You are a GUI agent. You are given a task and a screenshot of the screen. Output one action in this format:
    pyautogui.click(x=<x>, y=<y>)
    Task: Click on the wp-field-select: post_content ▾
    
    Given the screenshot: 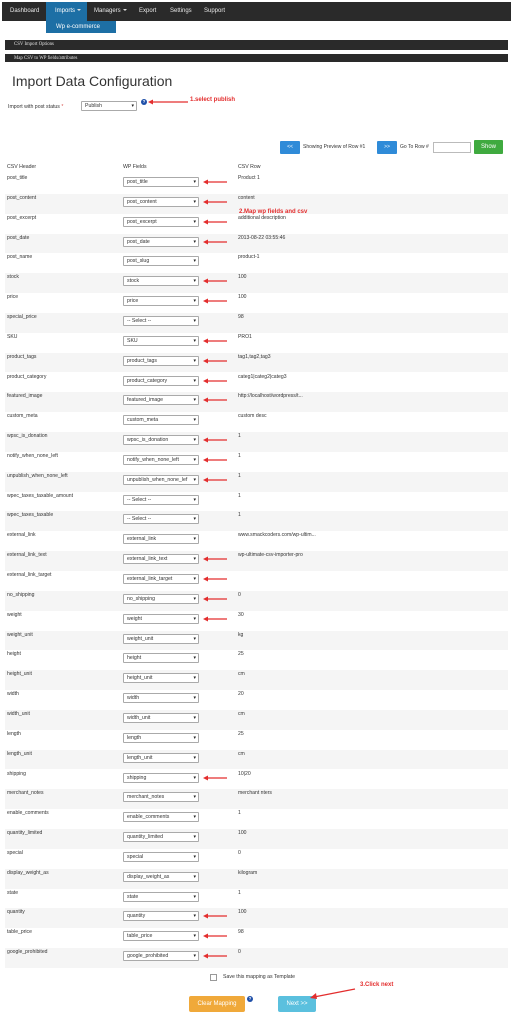 What is the action you would take?
    pyautogui.click(x=161, y=201)
    